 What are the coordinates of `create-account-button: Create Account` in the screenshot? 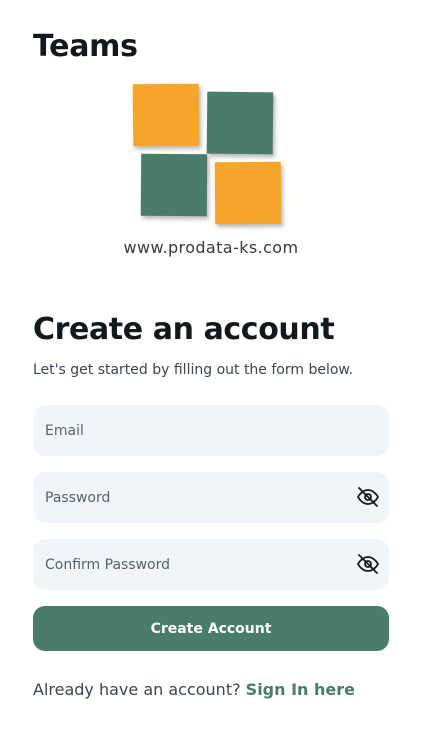 It's located at (211, 628).